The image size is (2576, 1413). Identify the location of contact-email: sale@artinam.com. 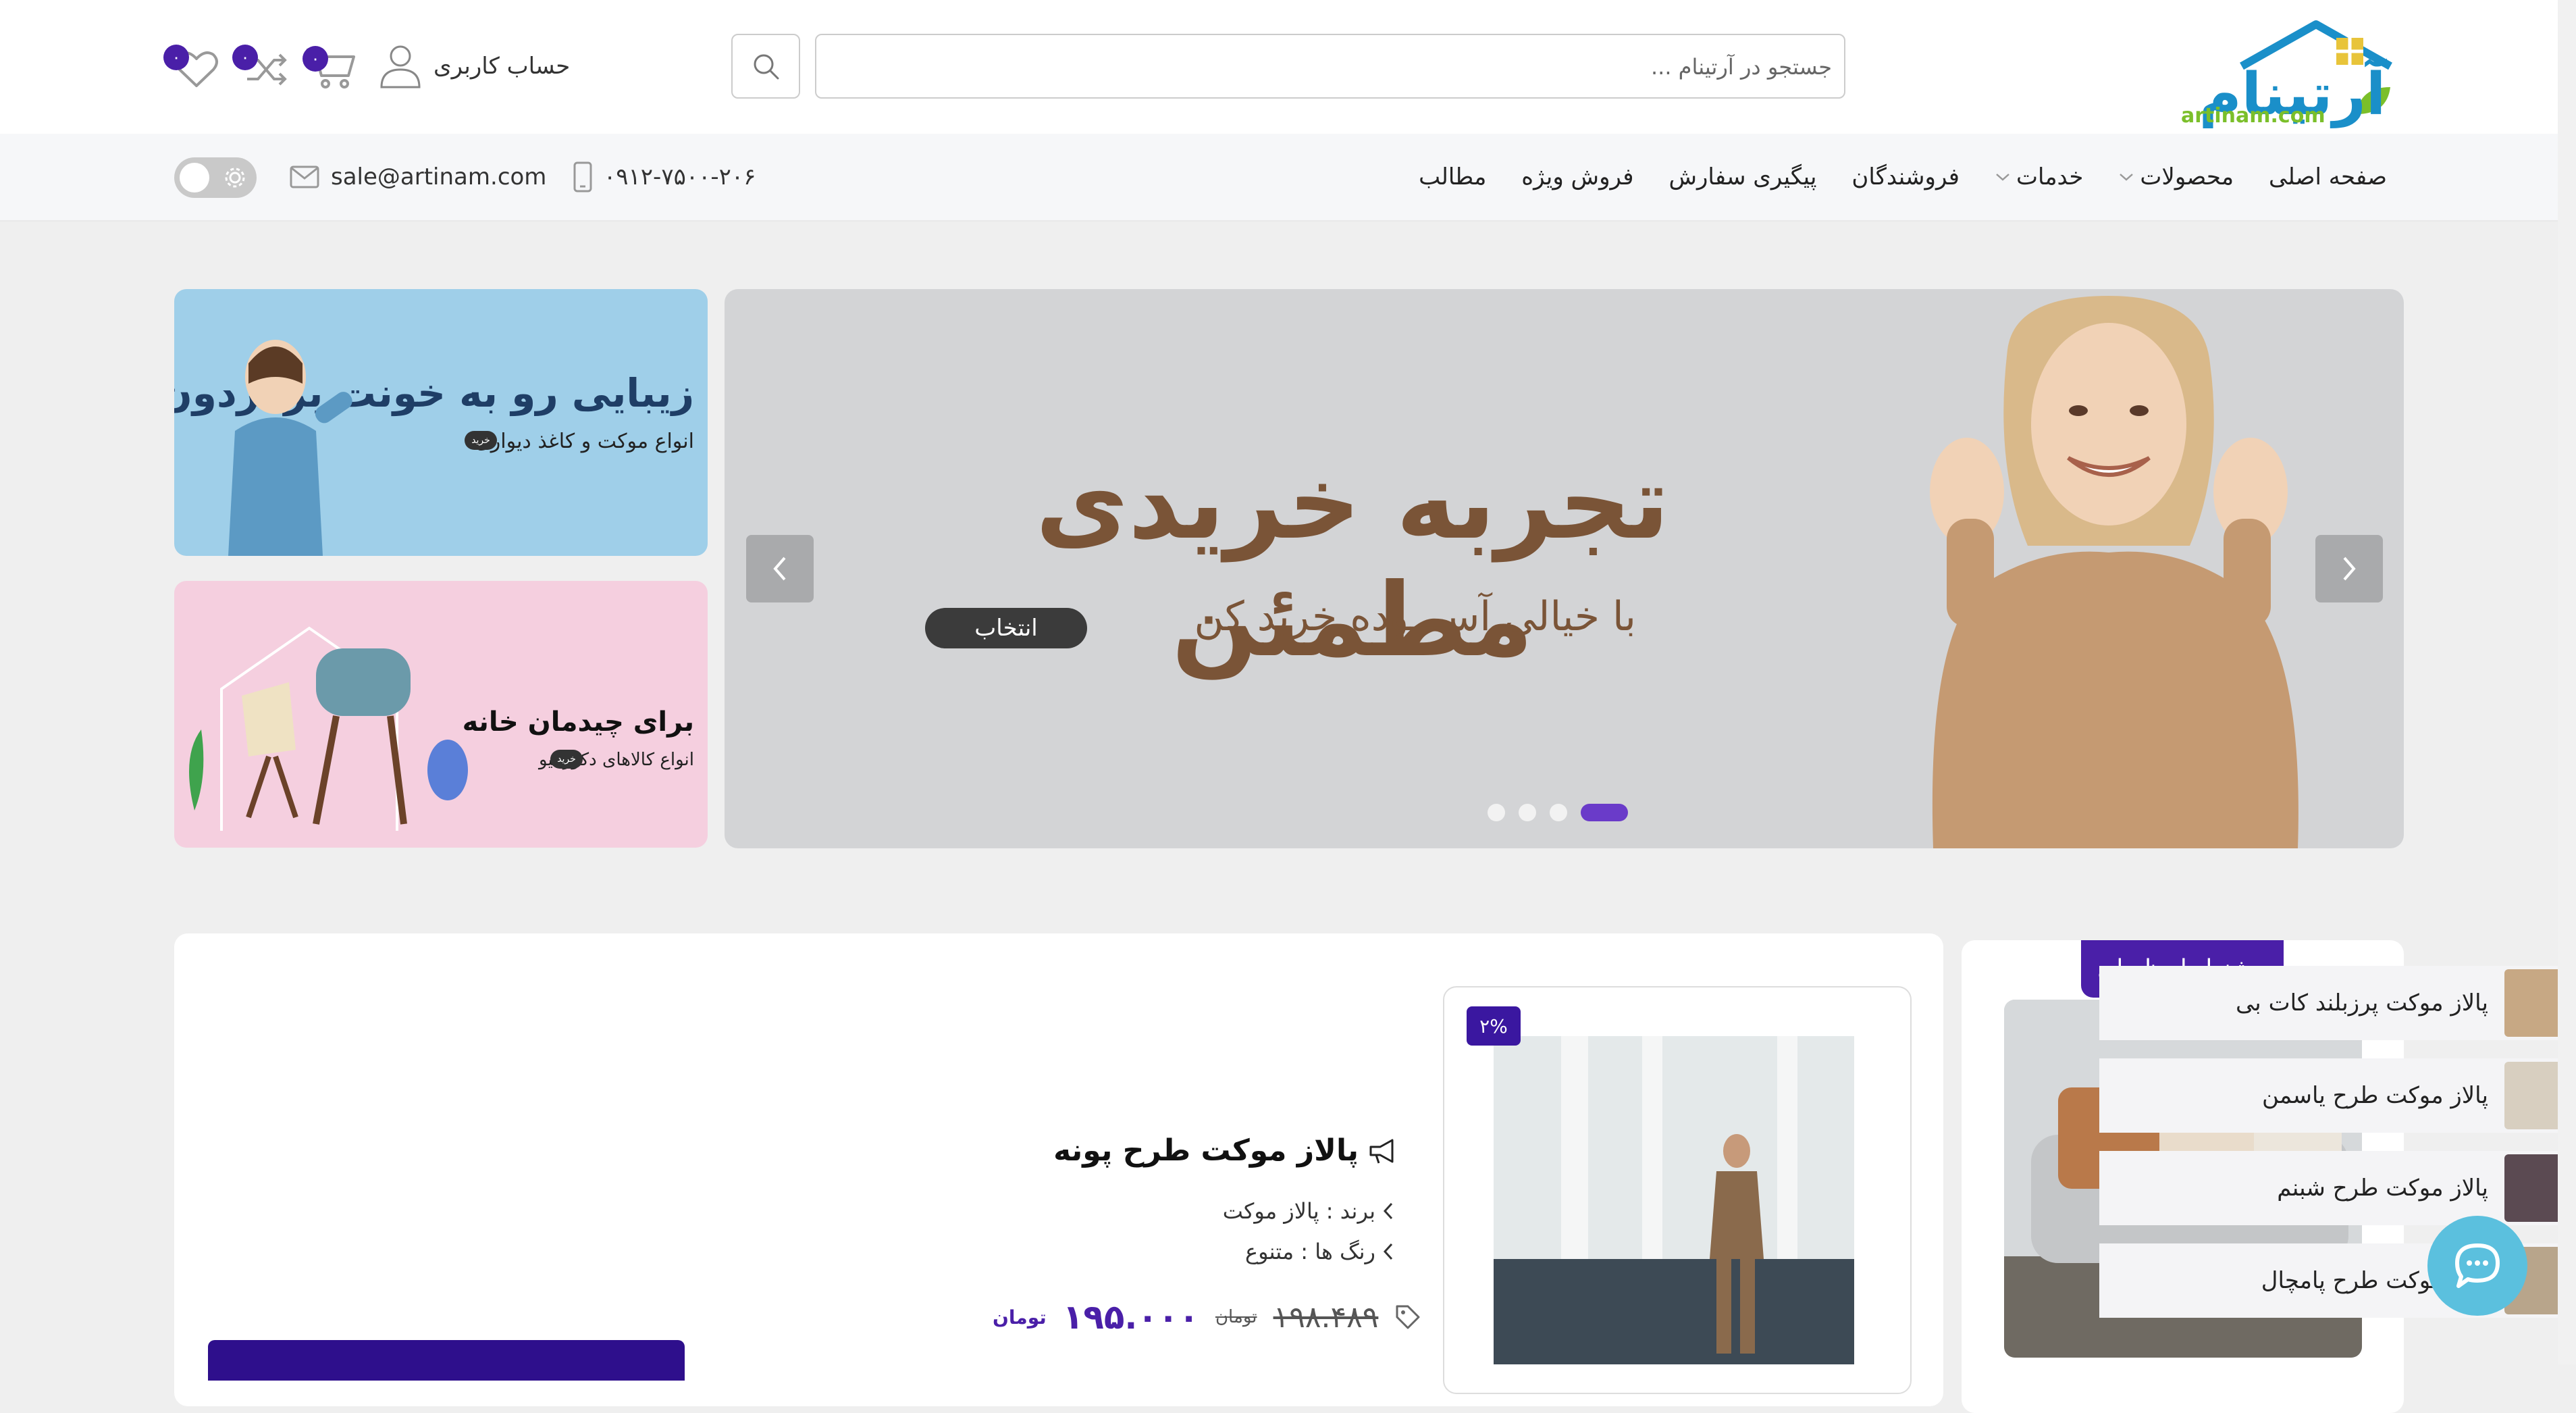
(418, 177).